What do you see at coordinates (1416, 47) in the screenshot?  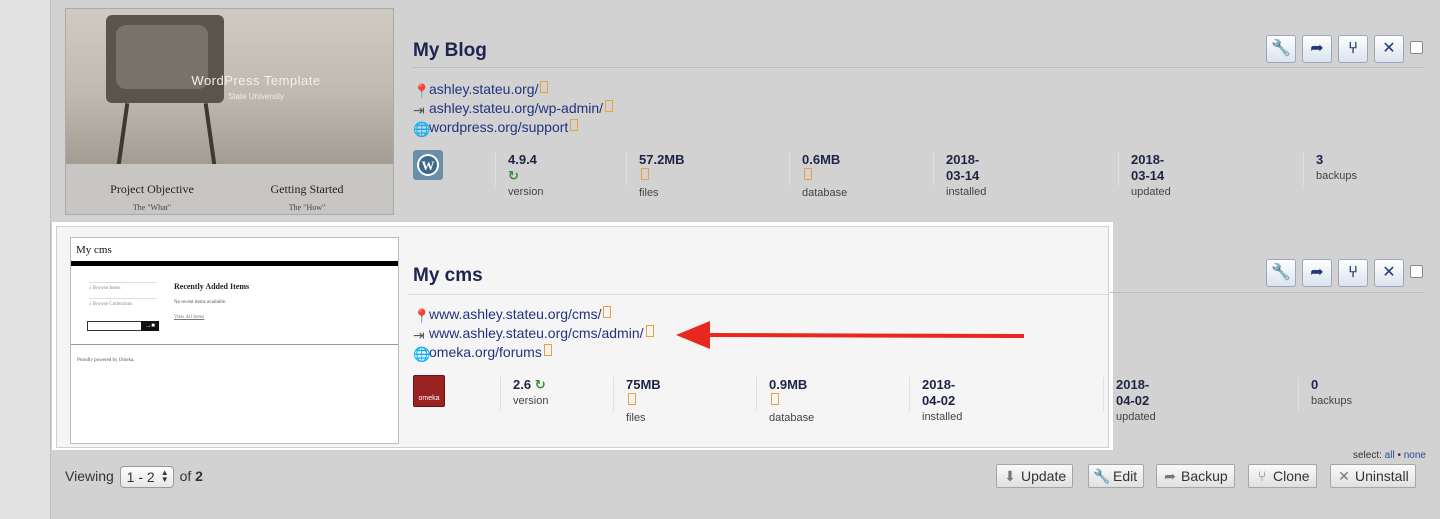 I see `select-checkbox-blog` at bounding box center [1416, 47].